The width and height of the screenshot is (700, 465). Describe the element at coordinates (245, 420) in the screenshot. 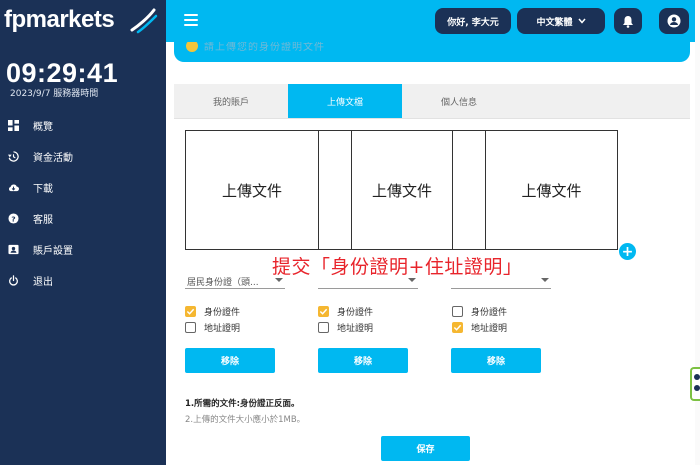

I see `file-size-note: 2.上傳的文件大小應小於1MB。` at that location.